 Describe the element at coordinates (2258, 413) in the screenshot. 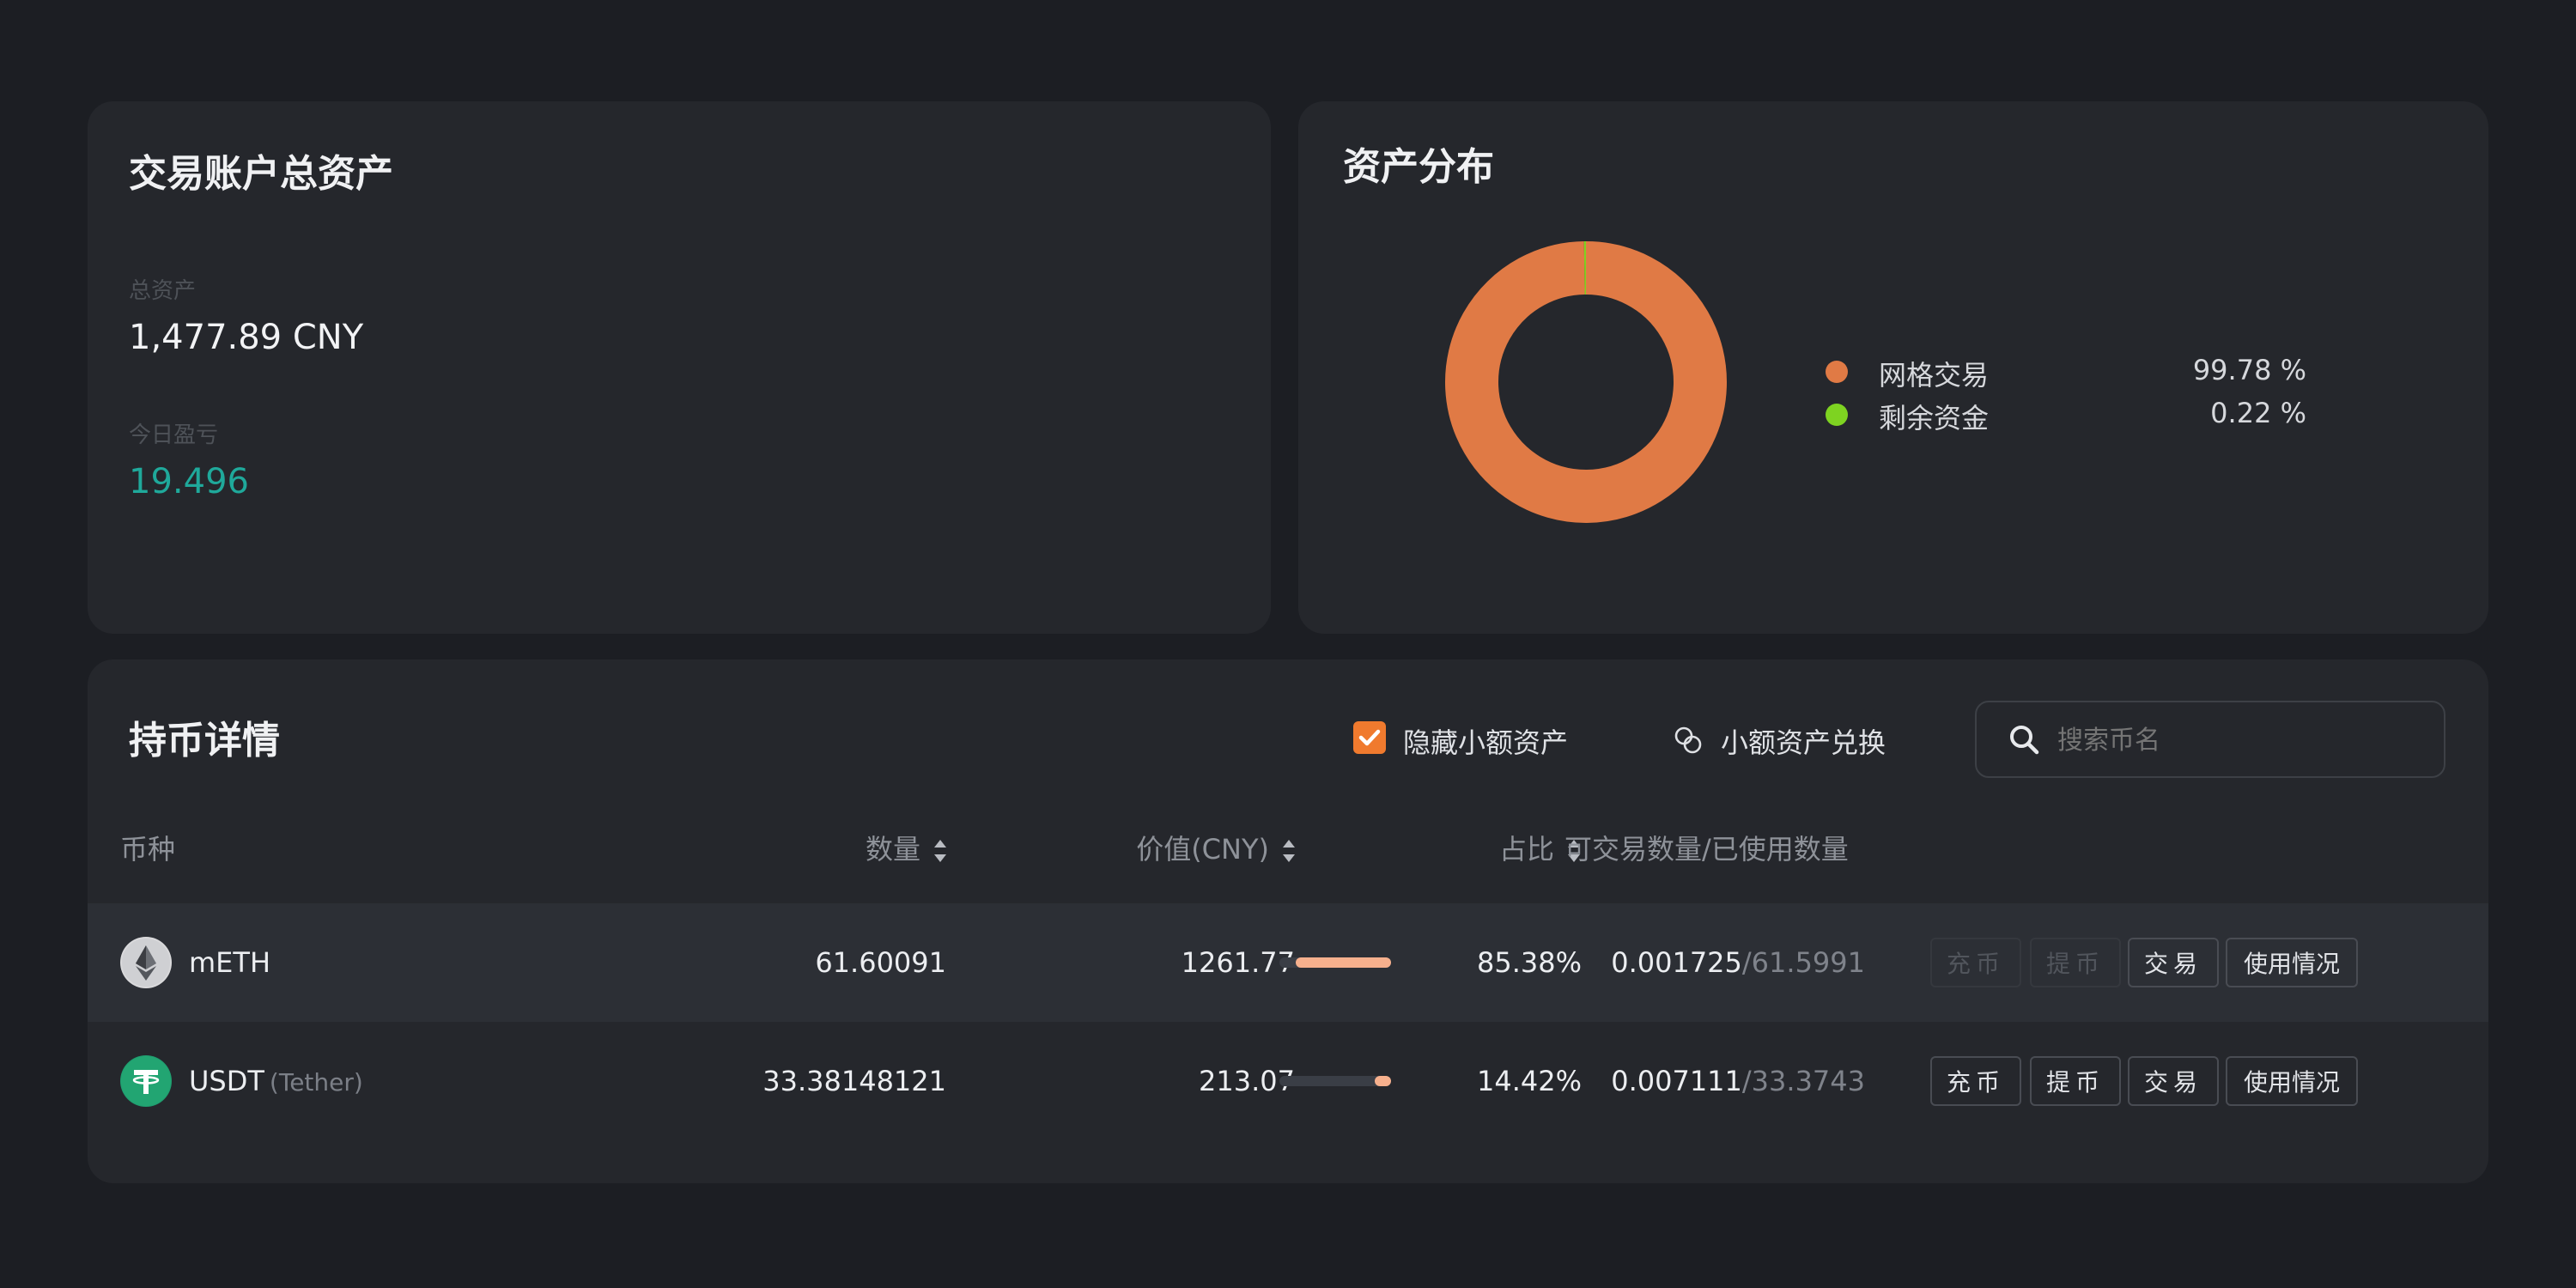

I see `legend-percent: 0.22 %` at that location.